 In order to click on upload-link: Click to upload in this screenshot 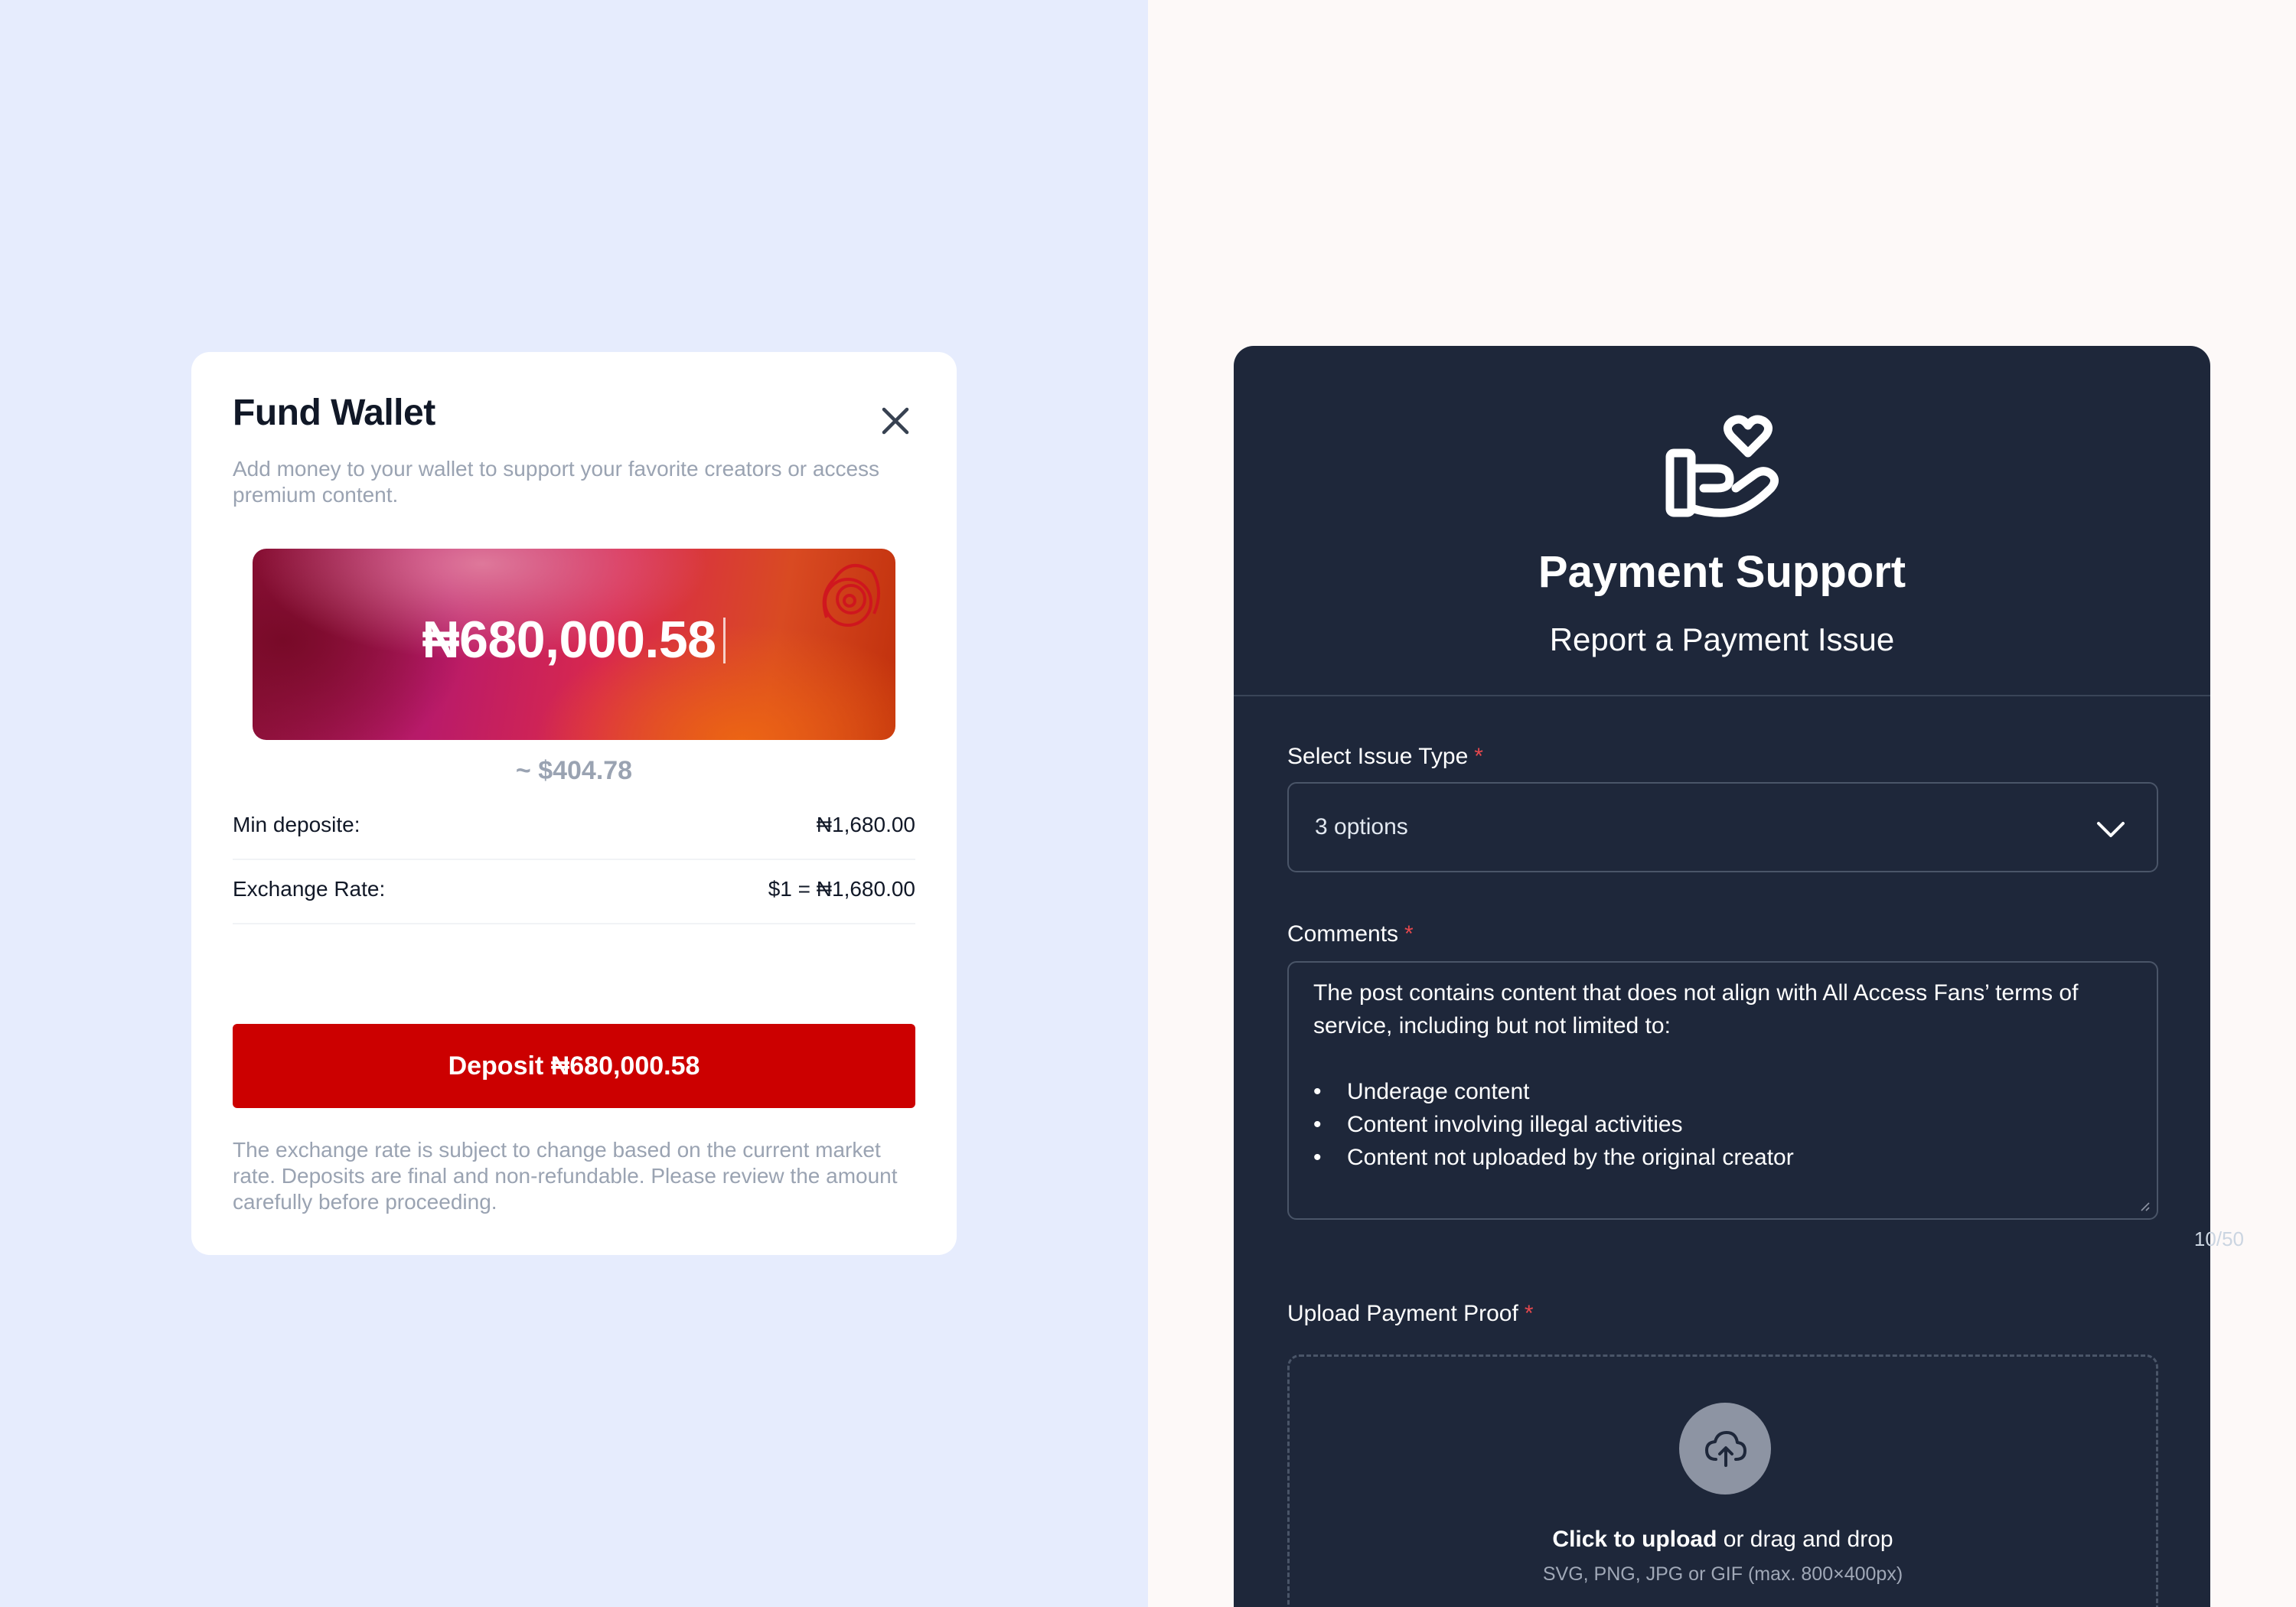, I will do `click(1634, 1539)`.